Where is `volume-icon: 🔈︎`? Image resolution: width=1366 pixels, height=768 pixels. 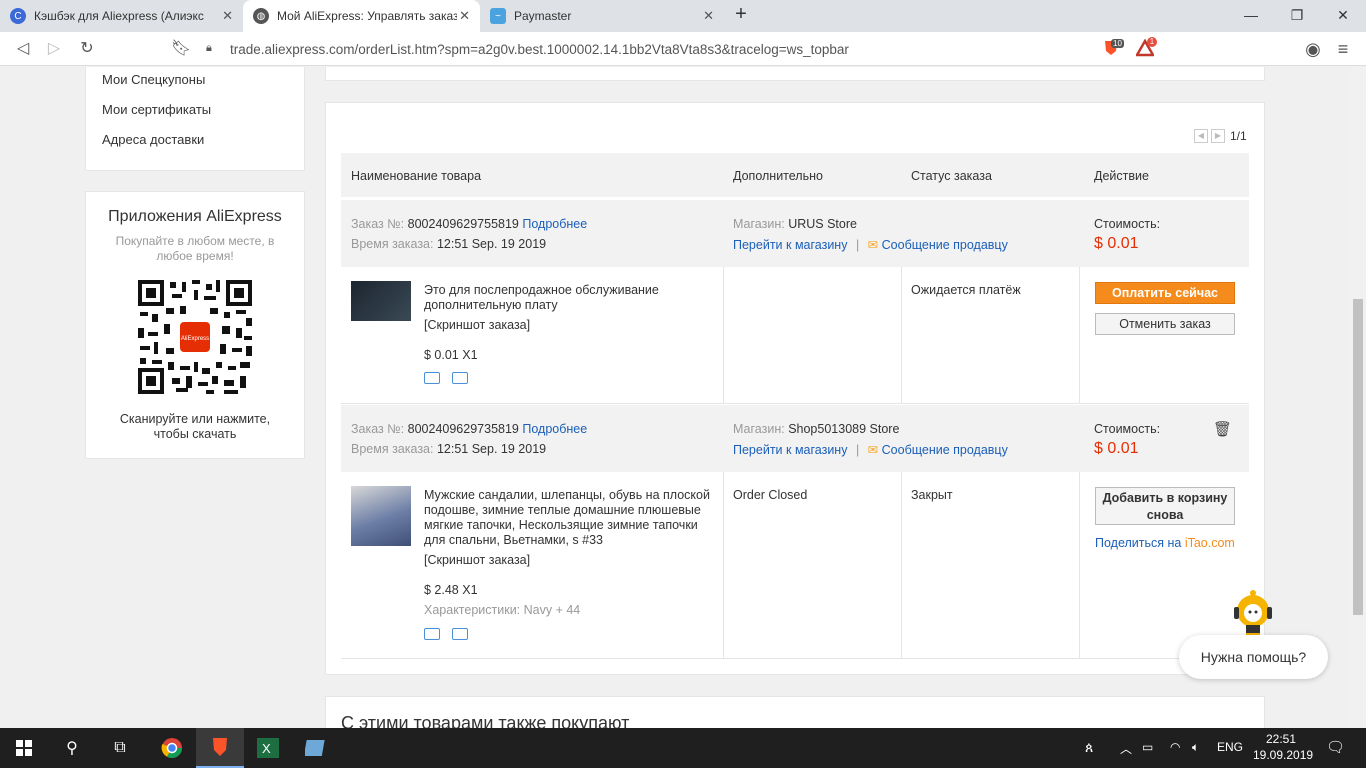
volume-icon: 🔈︎ is located at coordinates (1195, 747).